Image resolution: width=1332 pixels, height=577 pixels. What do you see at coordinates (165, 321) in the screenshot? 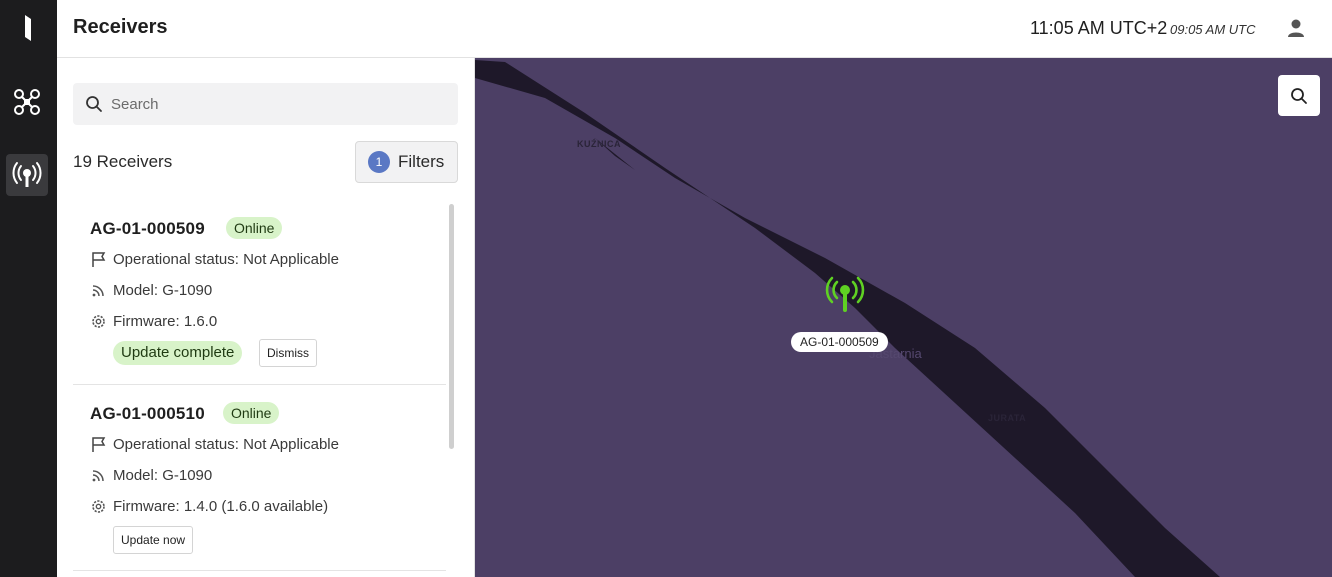
I see `firmware-text: Firmware: 1.6.0` at bounding box center [165, 321].